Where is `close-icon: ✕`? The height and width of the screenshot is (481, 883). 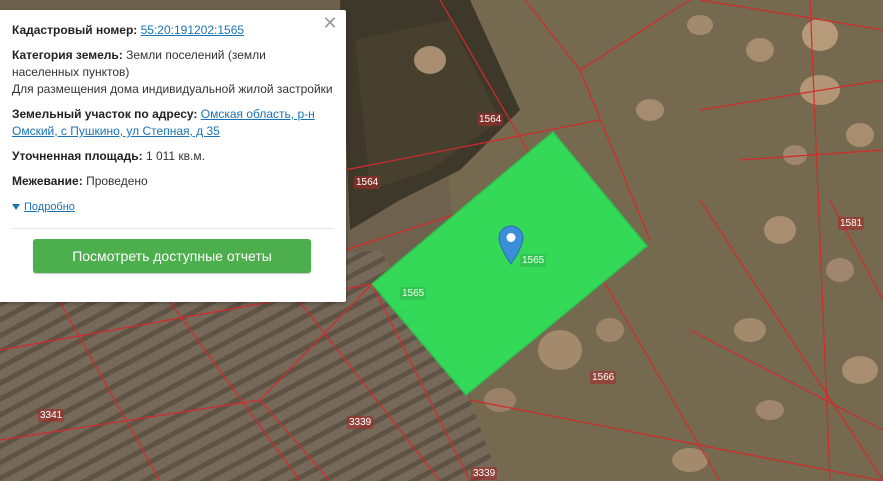 close-icon: ✕ is located at coordinates (330, 23).